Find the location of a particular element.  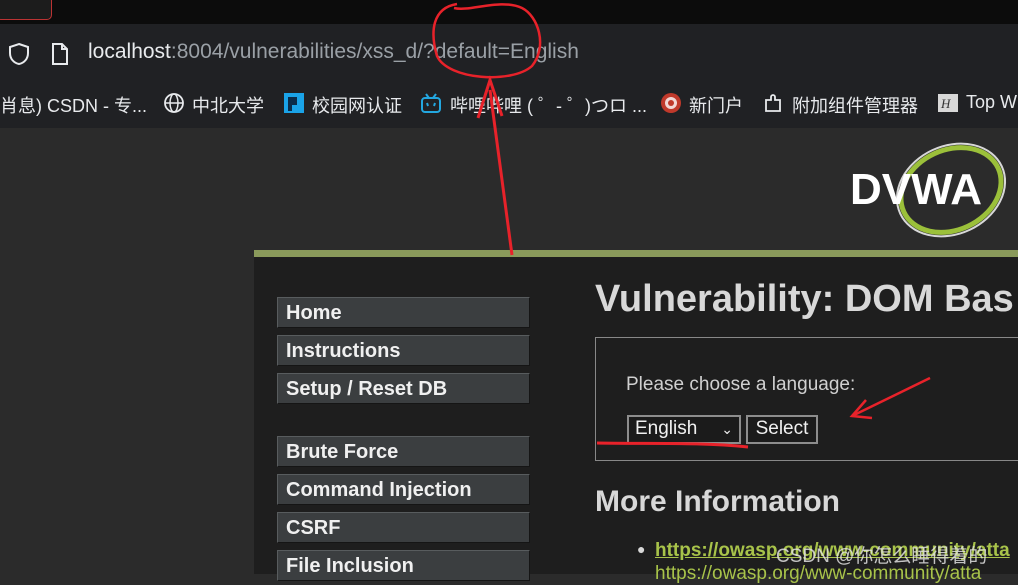

select-button: Select is located at coordinates (782, 429).